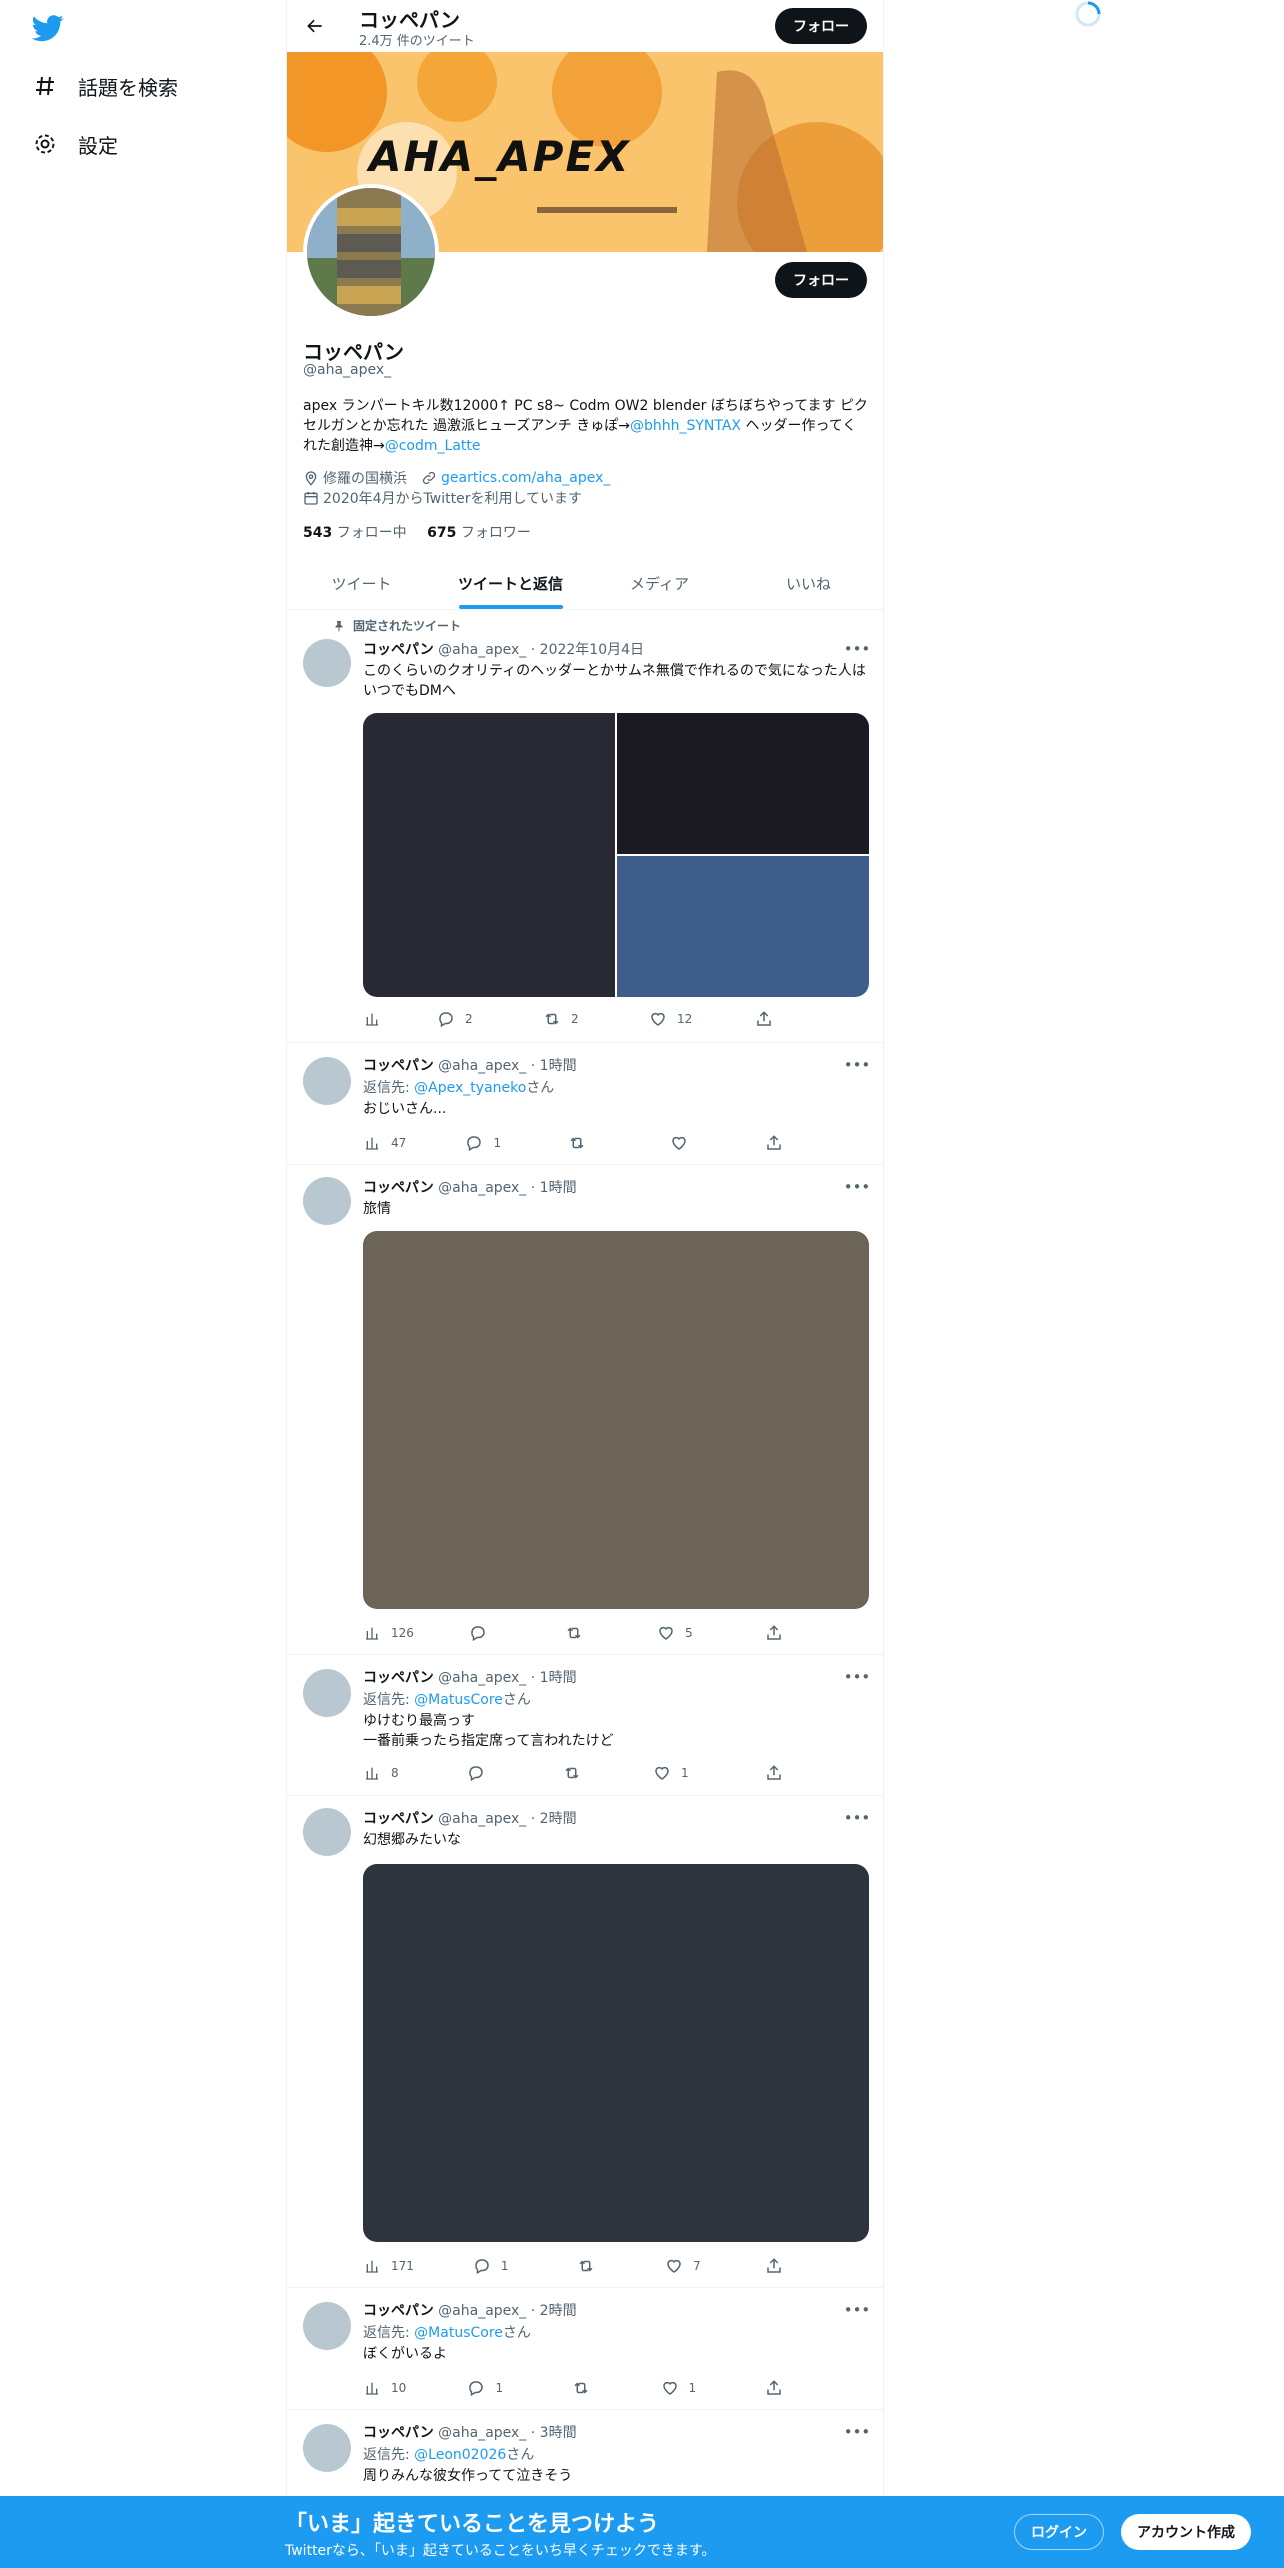 The height and width of the screenshot is (2568, 1284). What do you see at coordinates (488, 1741) in the screenshot?
I see `tweet-text-line: 一番前乗ったら指定席って言われたけど` at bounding box center [488, 1741].